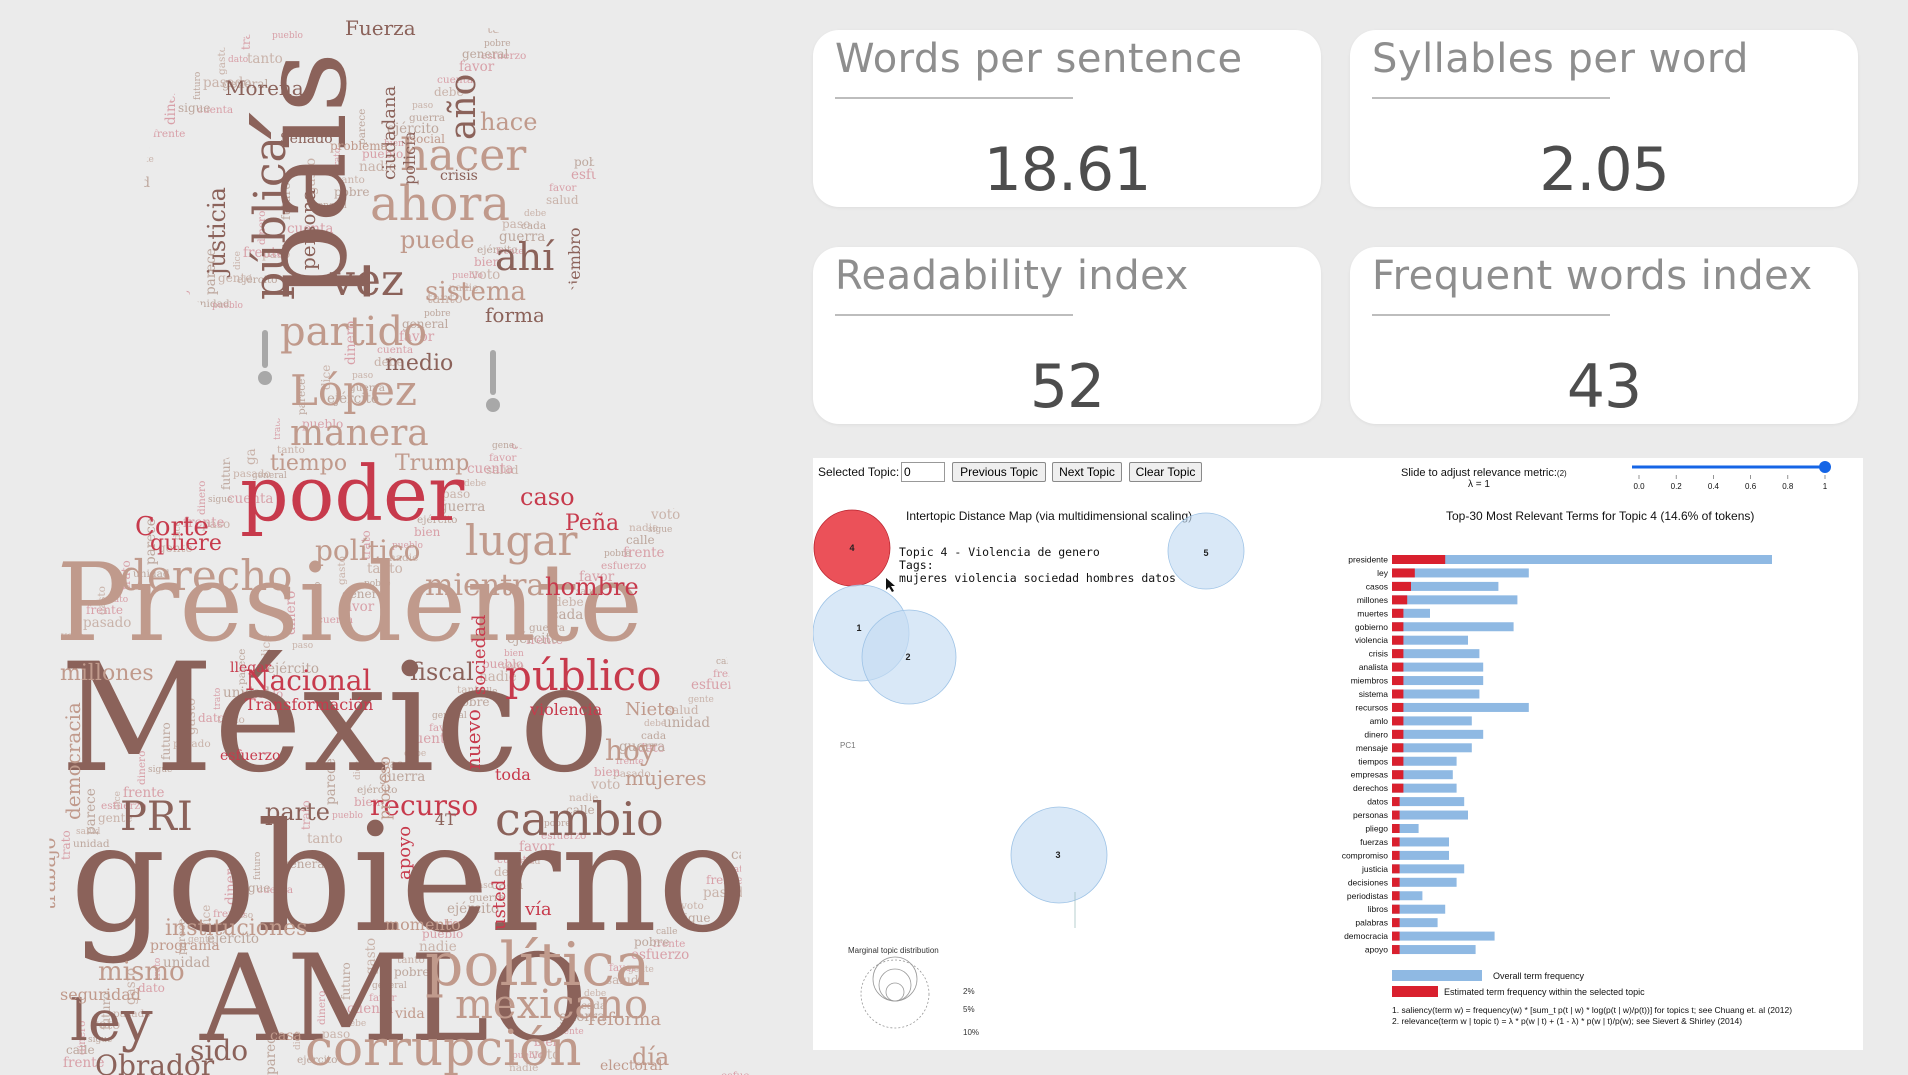 This screenshot has height=1075, width=1908. Describe the element at coordinates (422, 106) in the screenshot. I see `cloud-word: paso` at that location.